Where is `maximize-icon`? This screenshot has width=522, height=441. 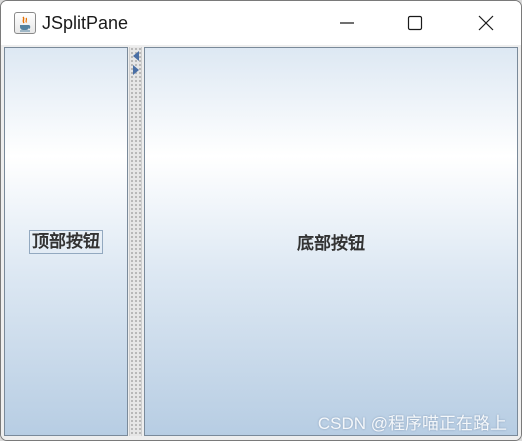 maximize-icon is located at coordinates (415, 23).